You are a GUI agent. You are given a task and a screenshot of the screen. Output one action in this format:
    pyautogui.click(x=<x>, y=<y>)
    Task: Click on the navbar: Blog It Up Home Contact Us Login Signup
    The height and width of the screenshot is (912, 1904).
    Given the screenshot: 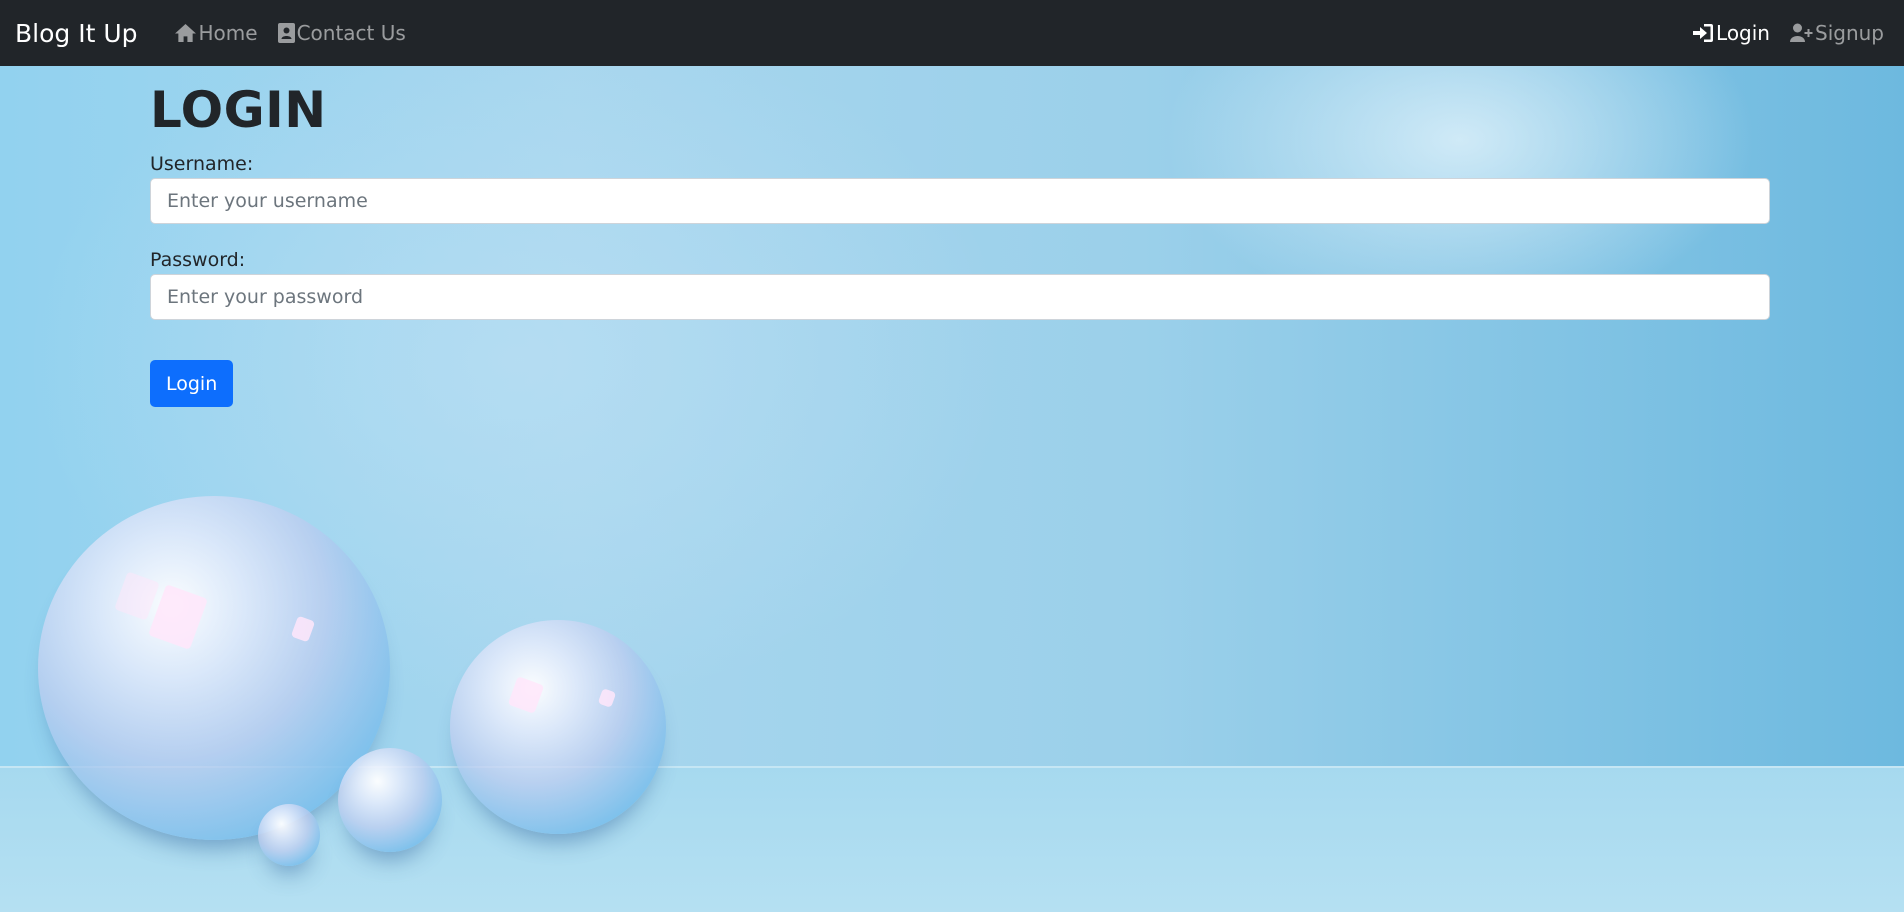 What is the action you would take?
    pyautogui.click(x=952, y=33)
    